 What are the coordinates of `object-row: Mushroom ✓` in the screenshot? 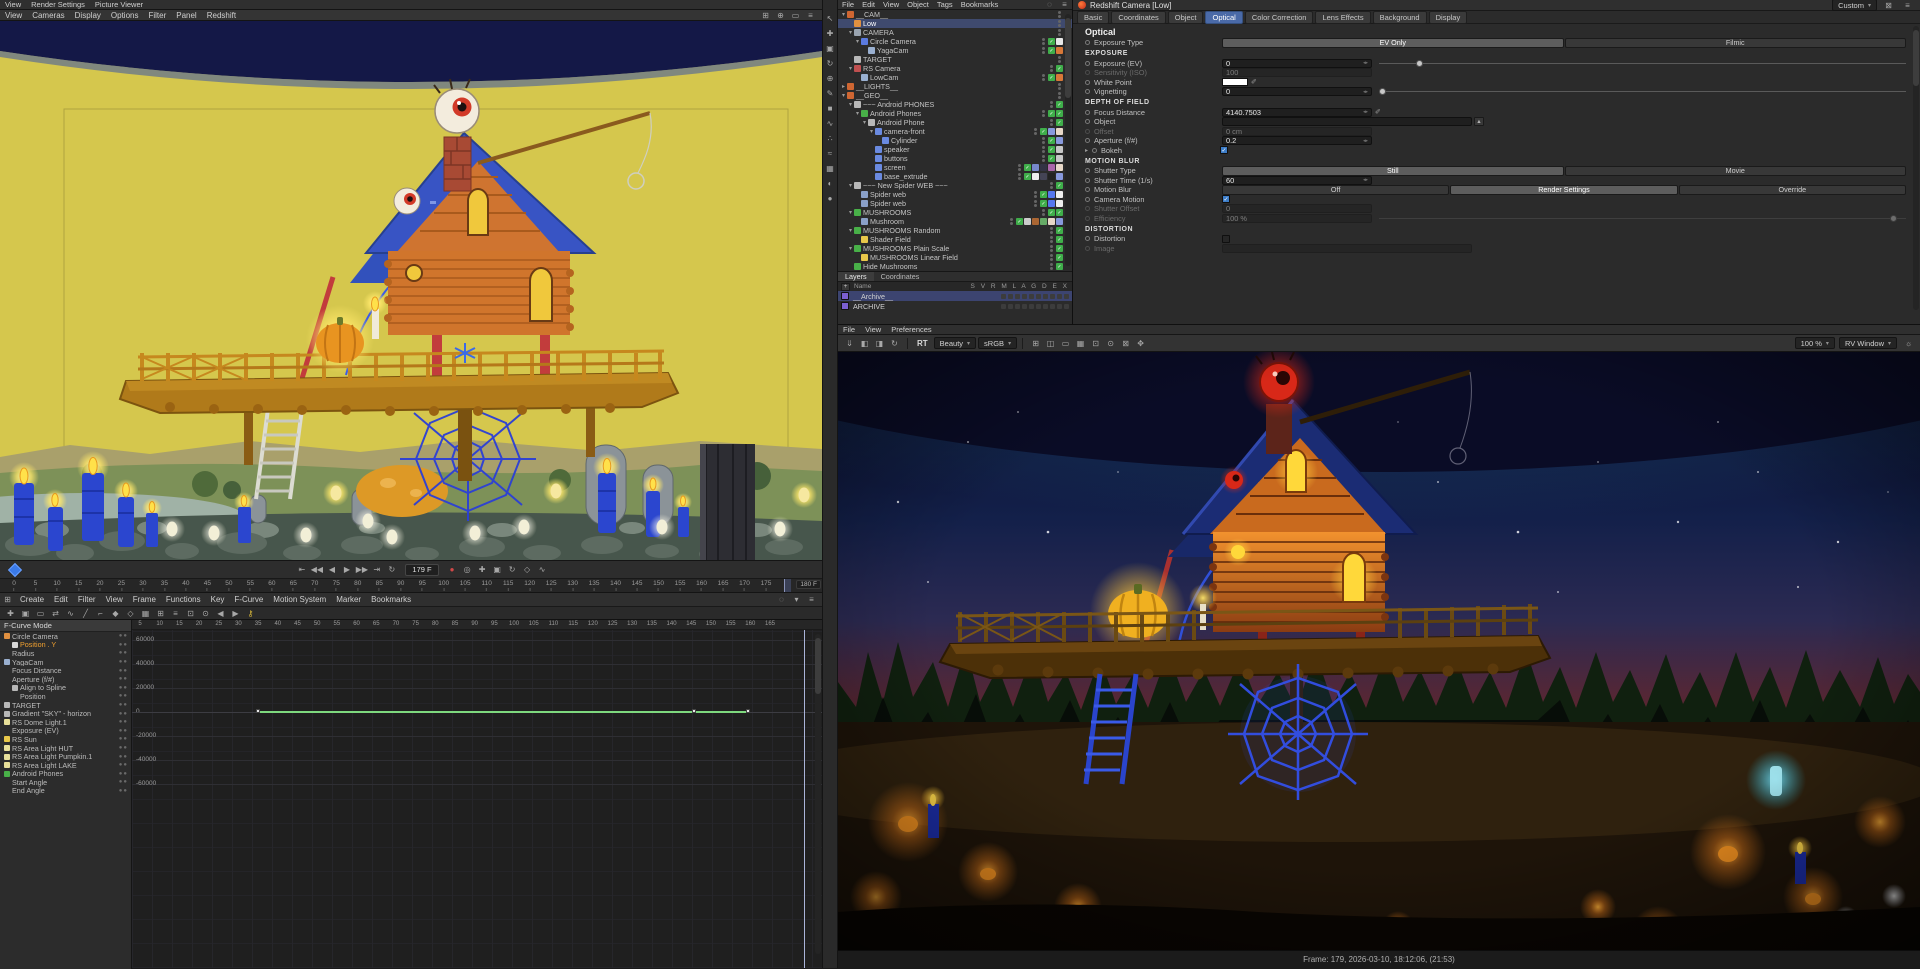 It's located at (955, 221).